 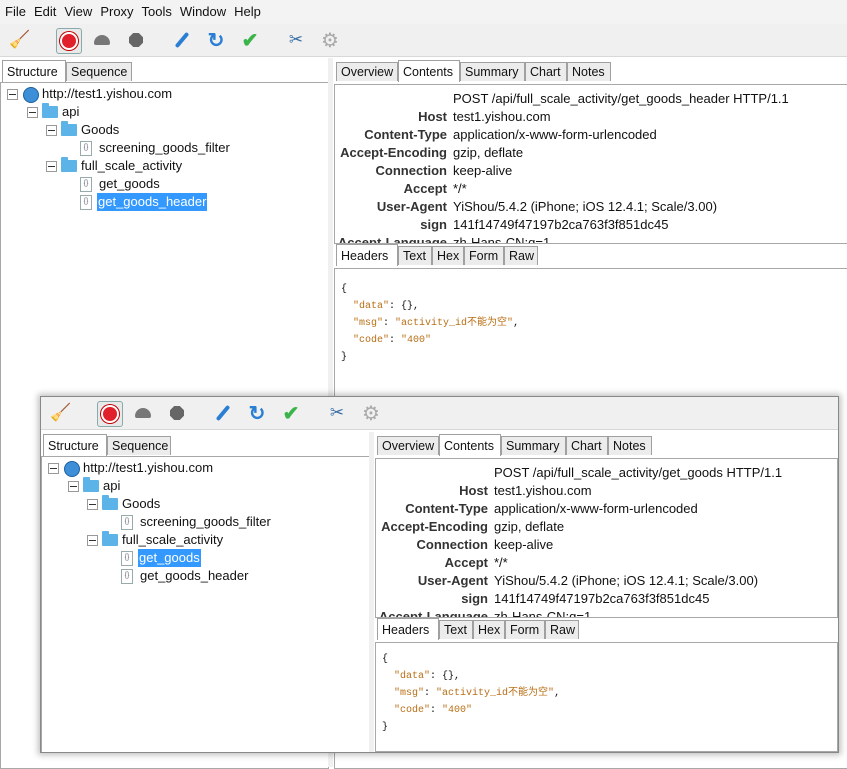 What do you see at coordinates (371, 592) in the screenshot?
I see `splitter` at bounding box center [371, 592].